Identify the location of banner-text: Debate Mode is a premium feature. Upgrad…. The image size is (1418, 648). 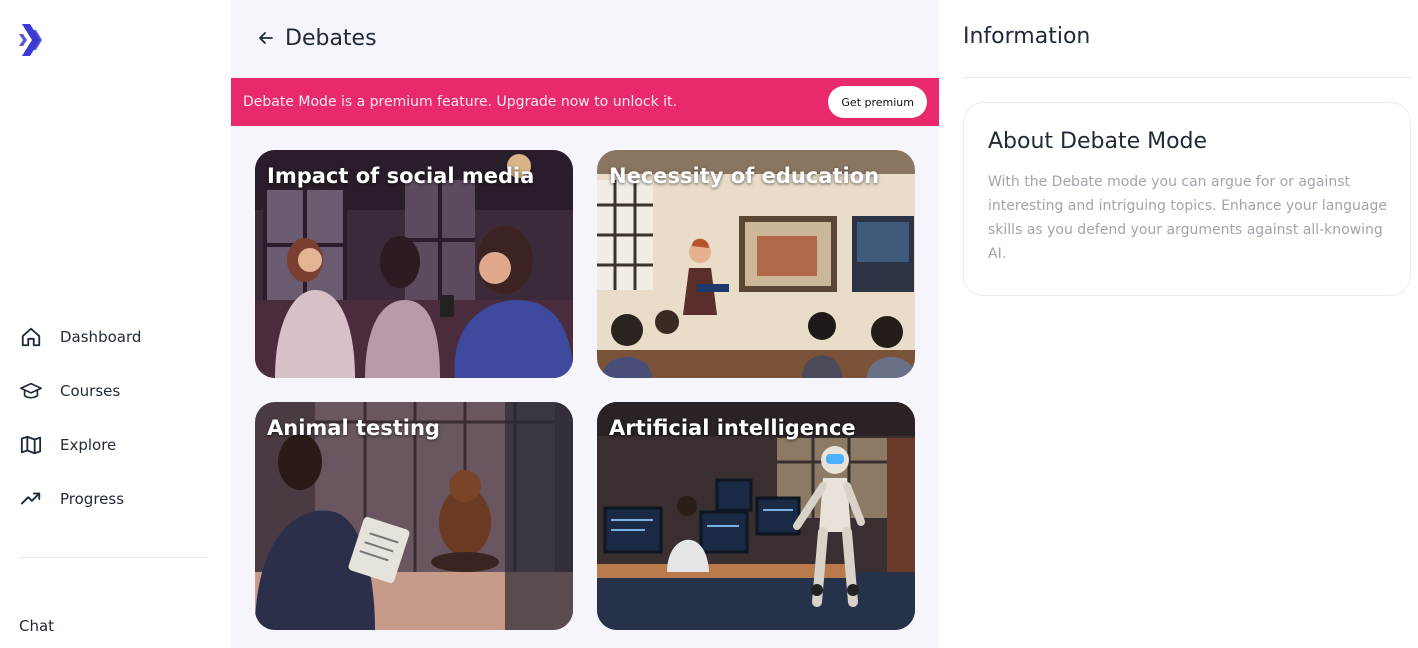
(460, 102).